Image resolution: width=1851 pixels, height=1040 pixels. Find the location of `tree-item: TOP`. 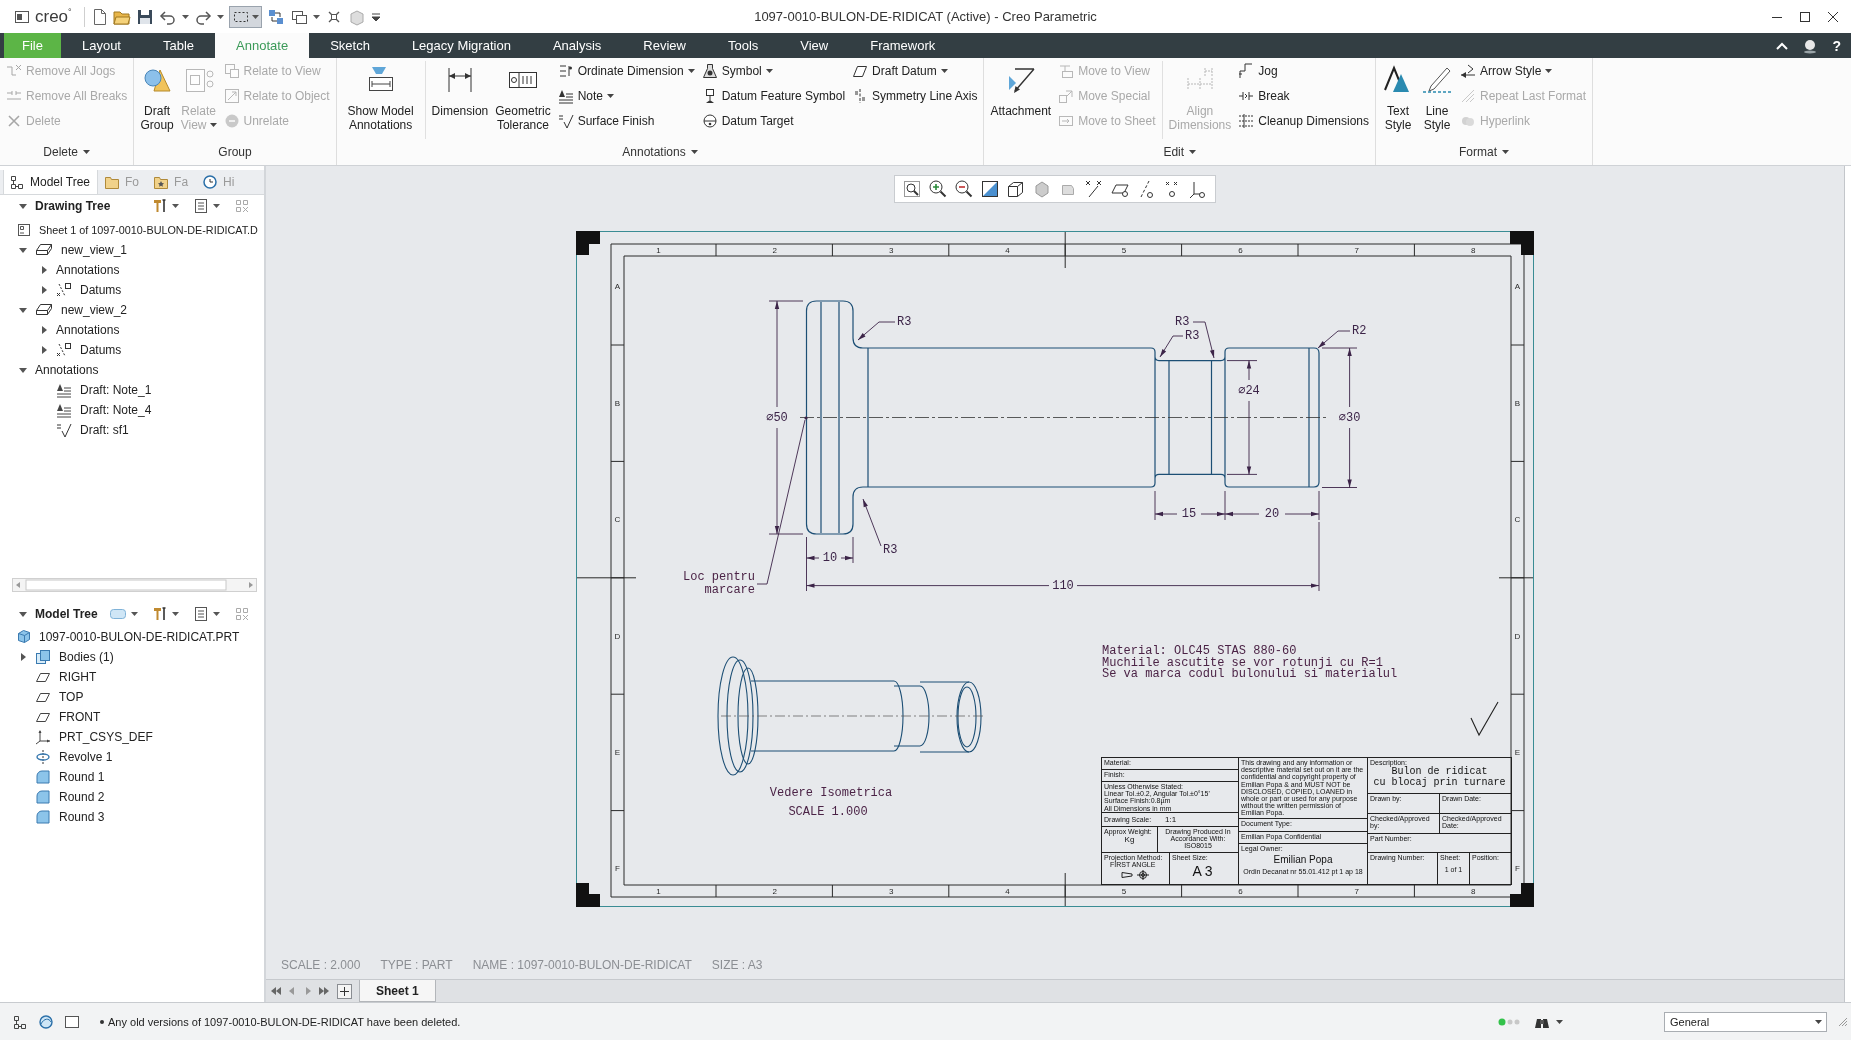

tree-item: TOP is located at coordinates (71, 697).